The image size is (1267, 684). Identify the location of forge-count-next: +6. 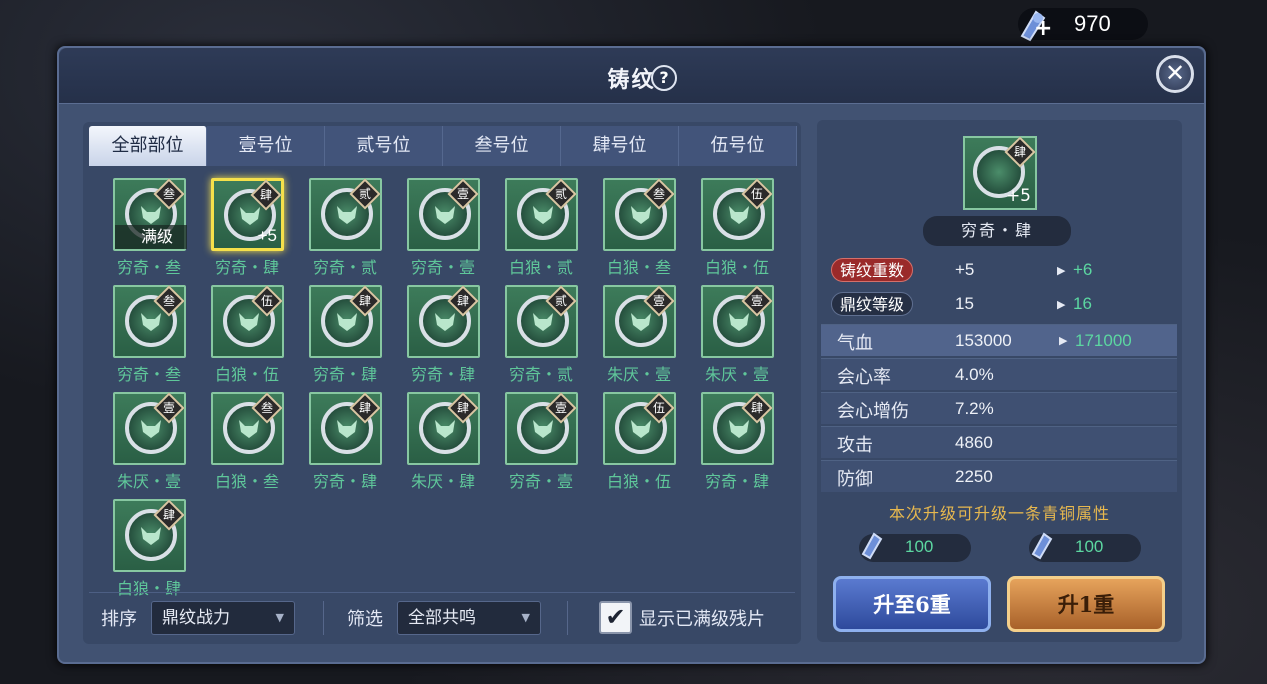
(1083, 269).